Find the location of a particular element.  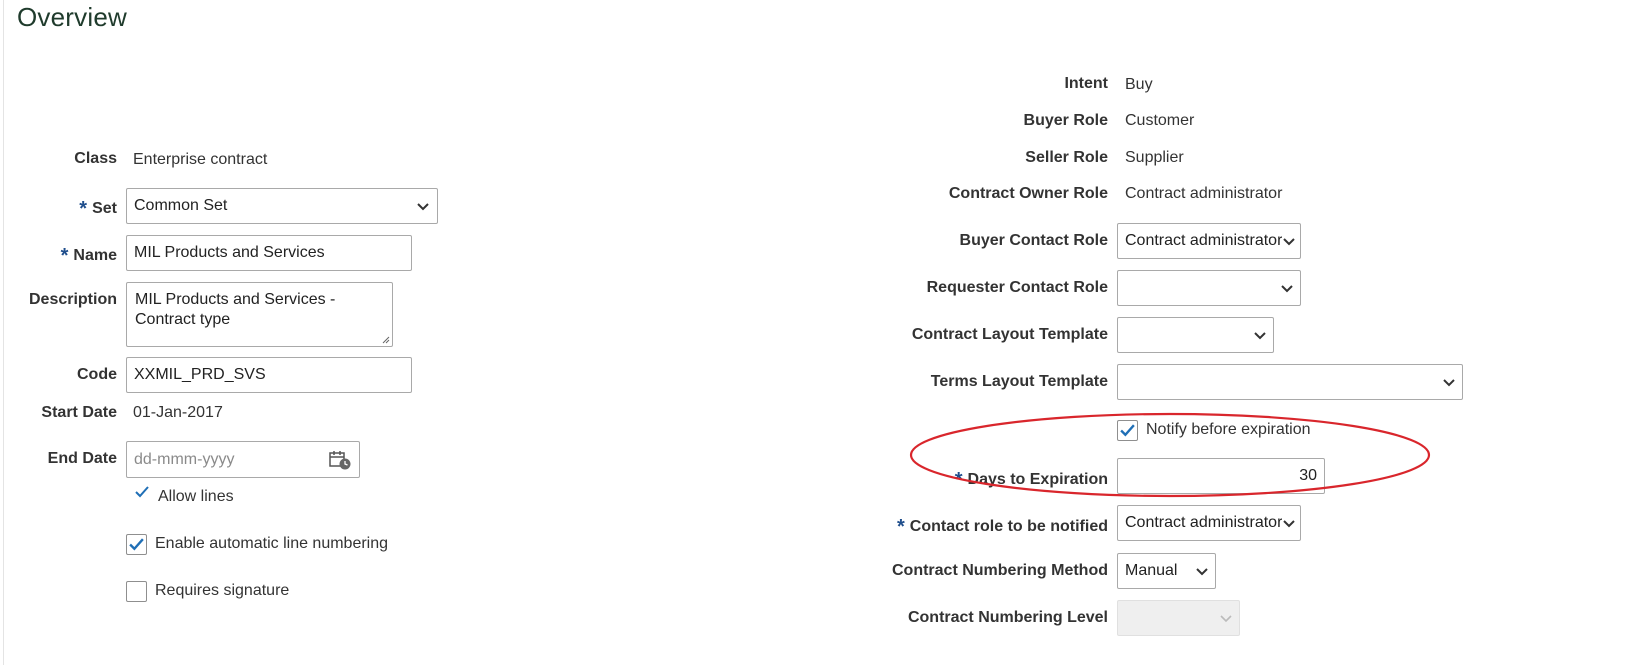

left-border is located at coordinates (3, 332).